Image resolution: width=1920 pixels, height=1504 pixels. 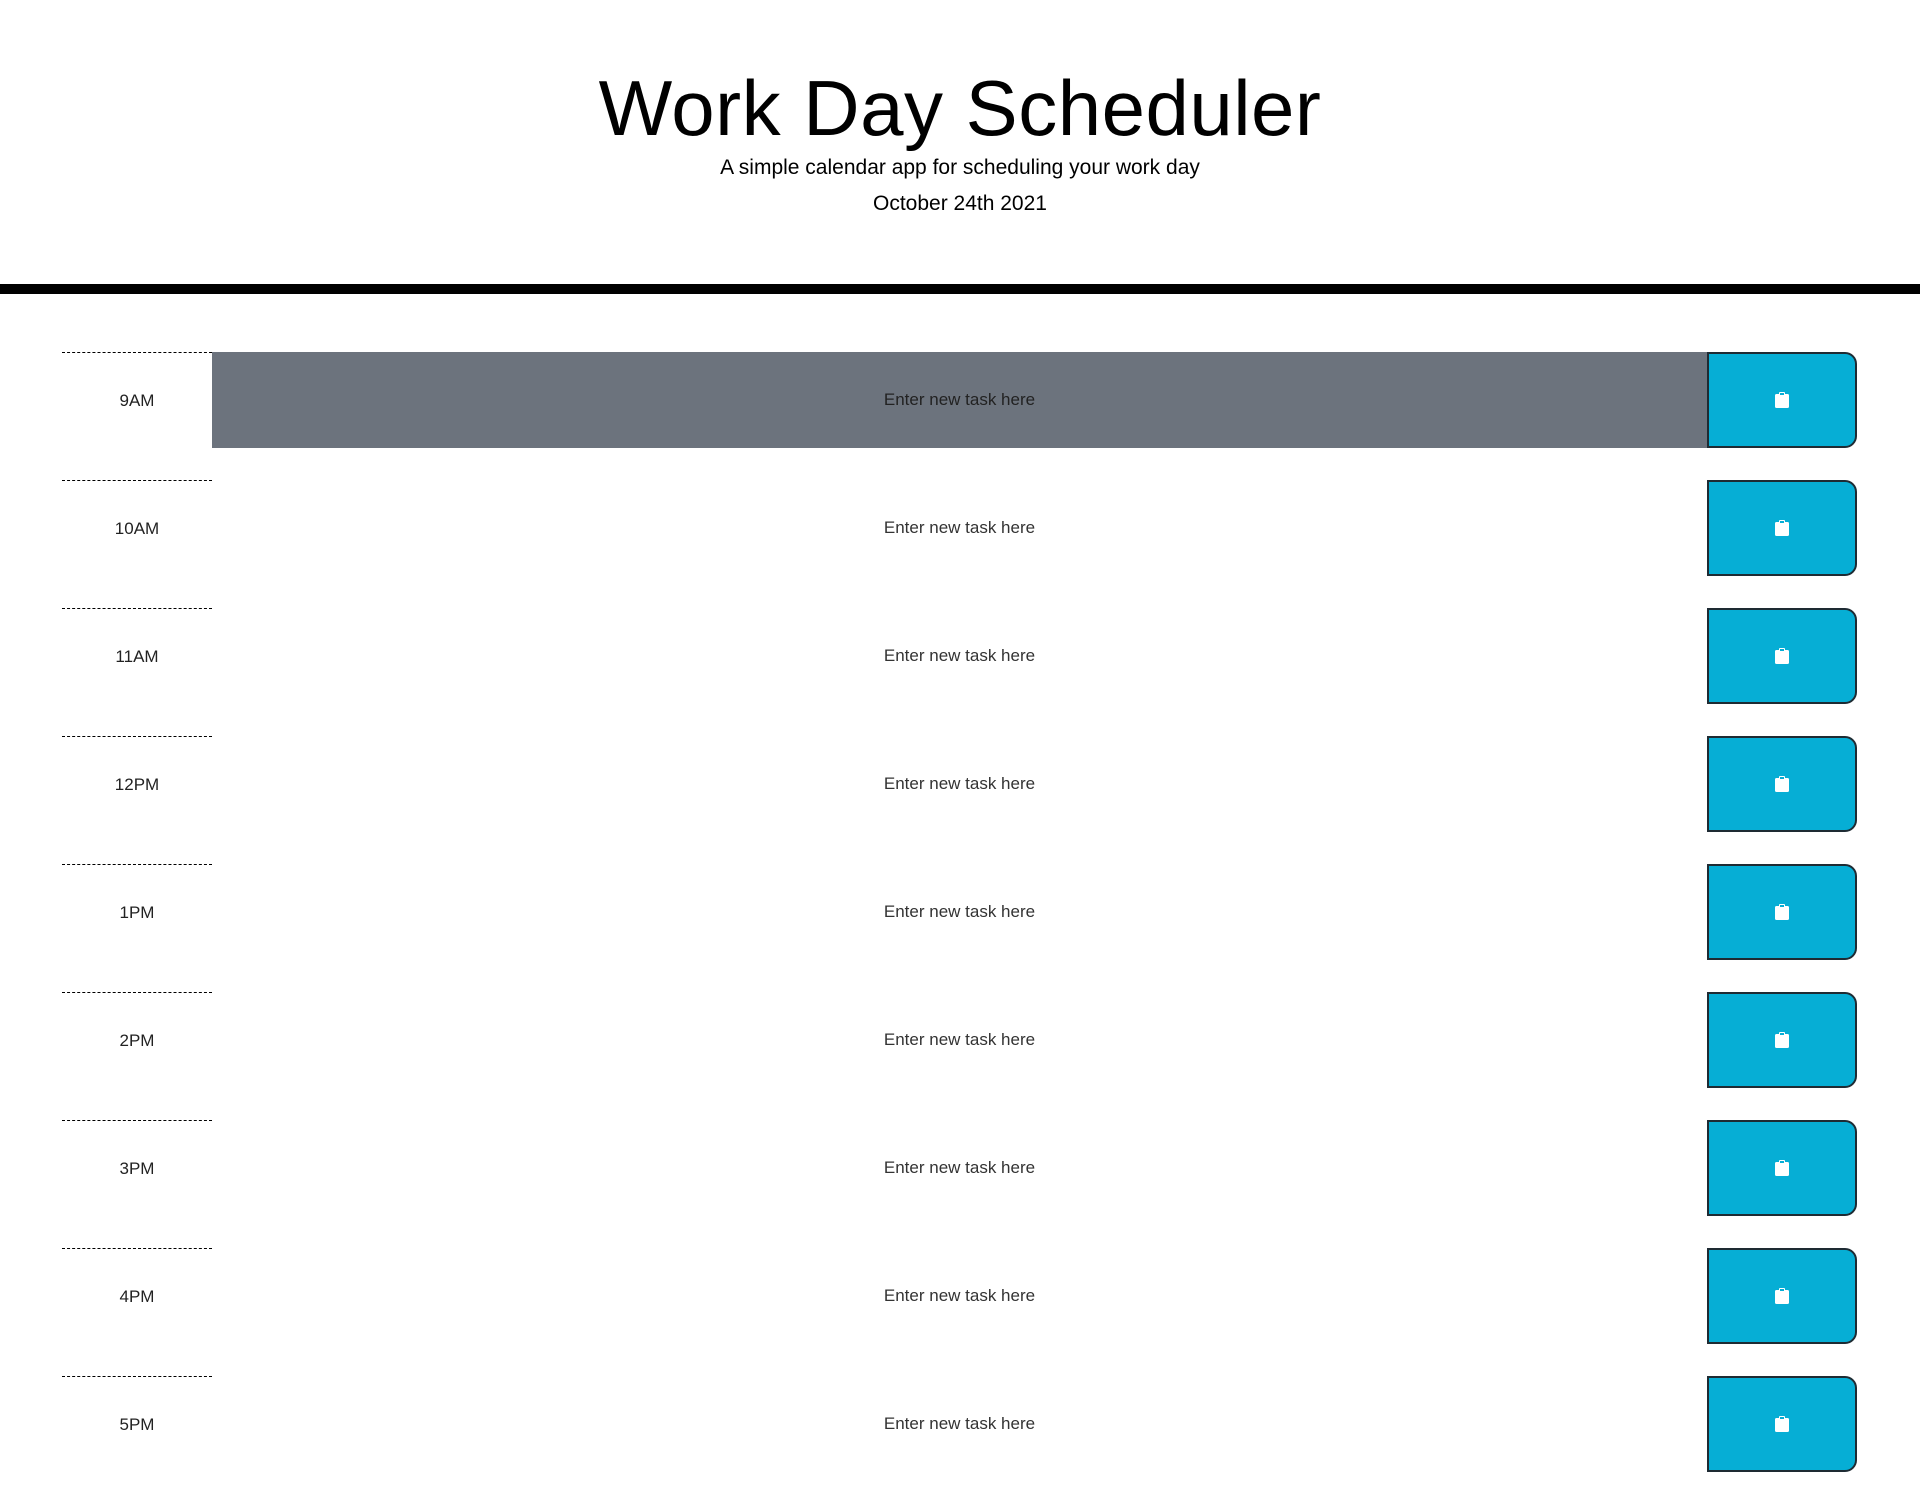 I want to click on hour-label: 10AM, so click(x=137, y=528).